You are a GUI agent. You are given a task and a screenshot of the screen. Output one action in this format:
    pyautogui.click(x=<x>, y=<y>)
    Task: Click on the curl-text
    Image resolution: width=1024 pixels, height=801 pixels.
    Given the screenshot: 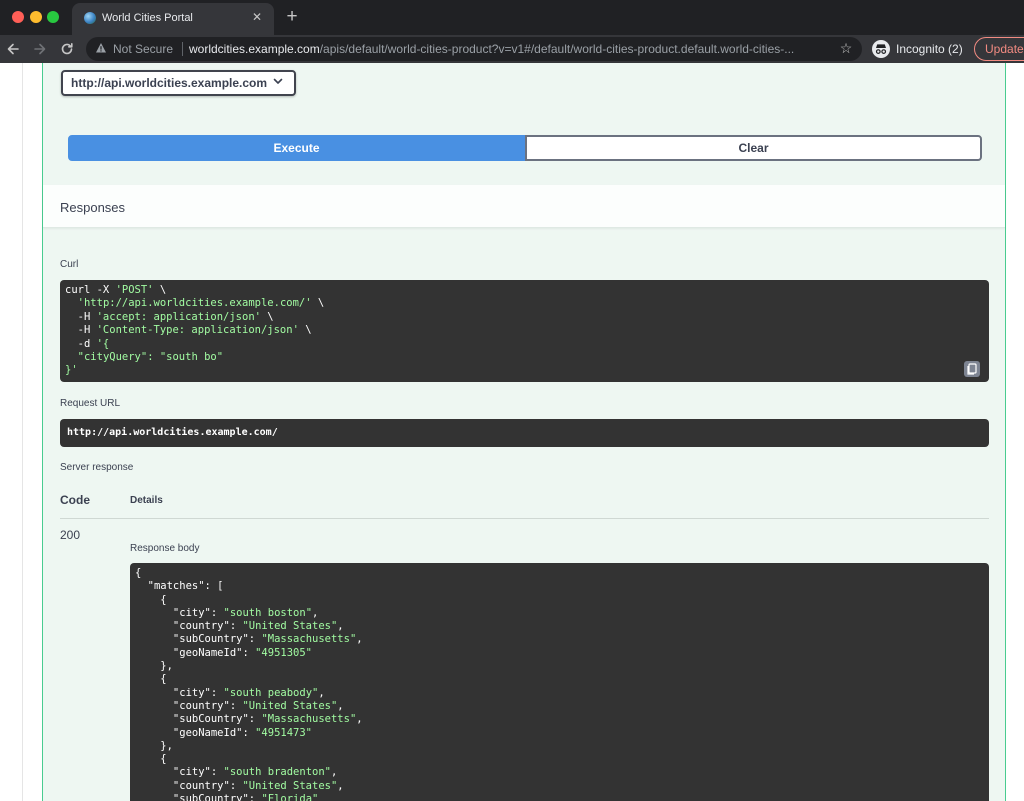 What is the action you would take?
    pyautogui.click(x=71, y=303)
    